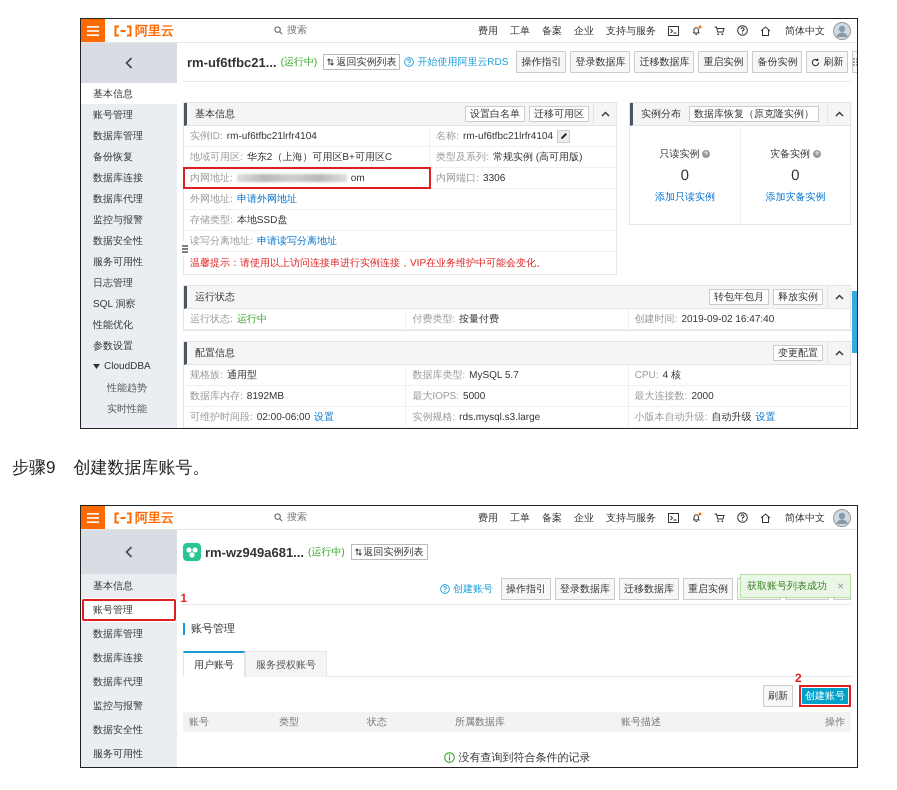  What do you see at coordinates (34, 467) in the screenshot?
I see `step-label: 步骤9` at bounding box center [34, 467].